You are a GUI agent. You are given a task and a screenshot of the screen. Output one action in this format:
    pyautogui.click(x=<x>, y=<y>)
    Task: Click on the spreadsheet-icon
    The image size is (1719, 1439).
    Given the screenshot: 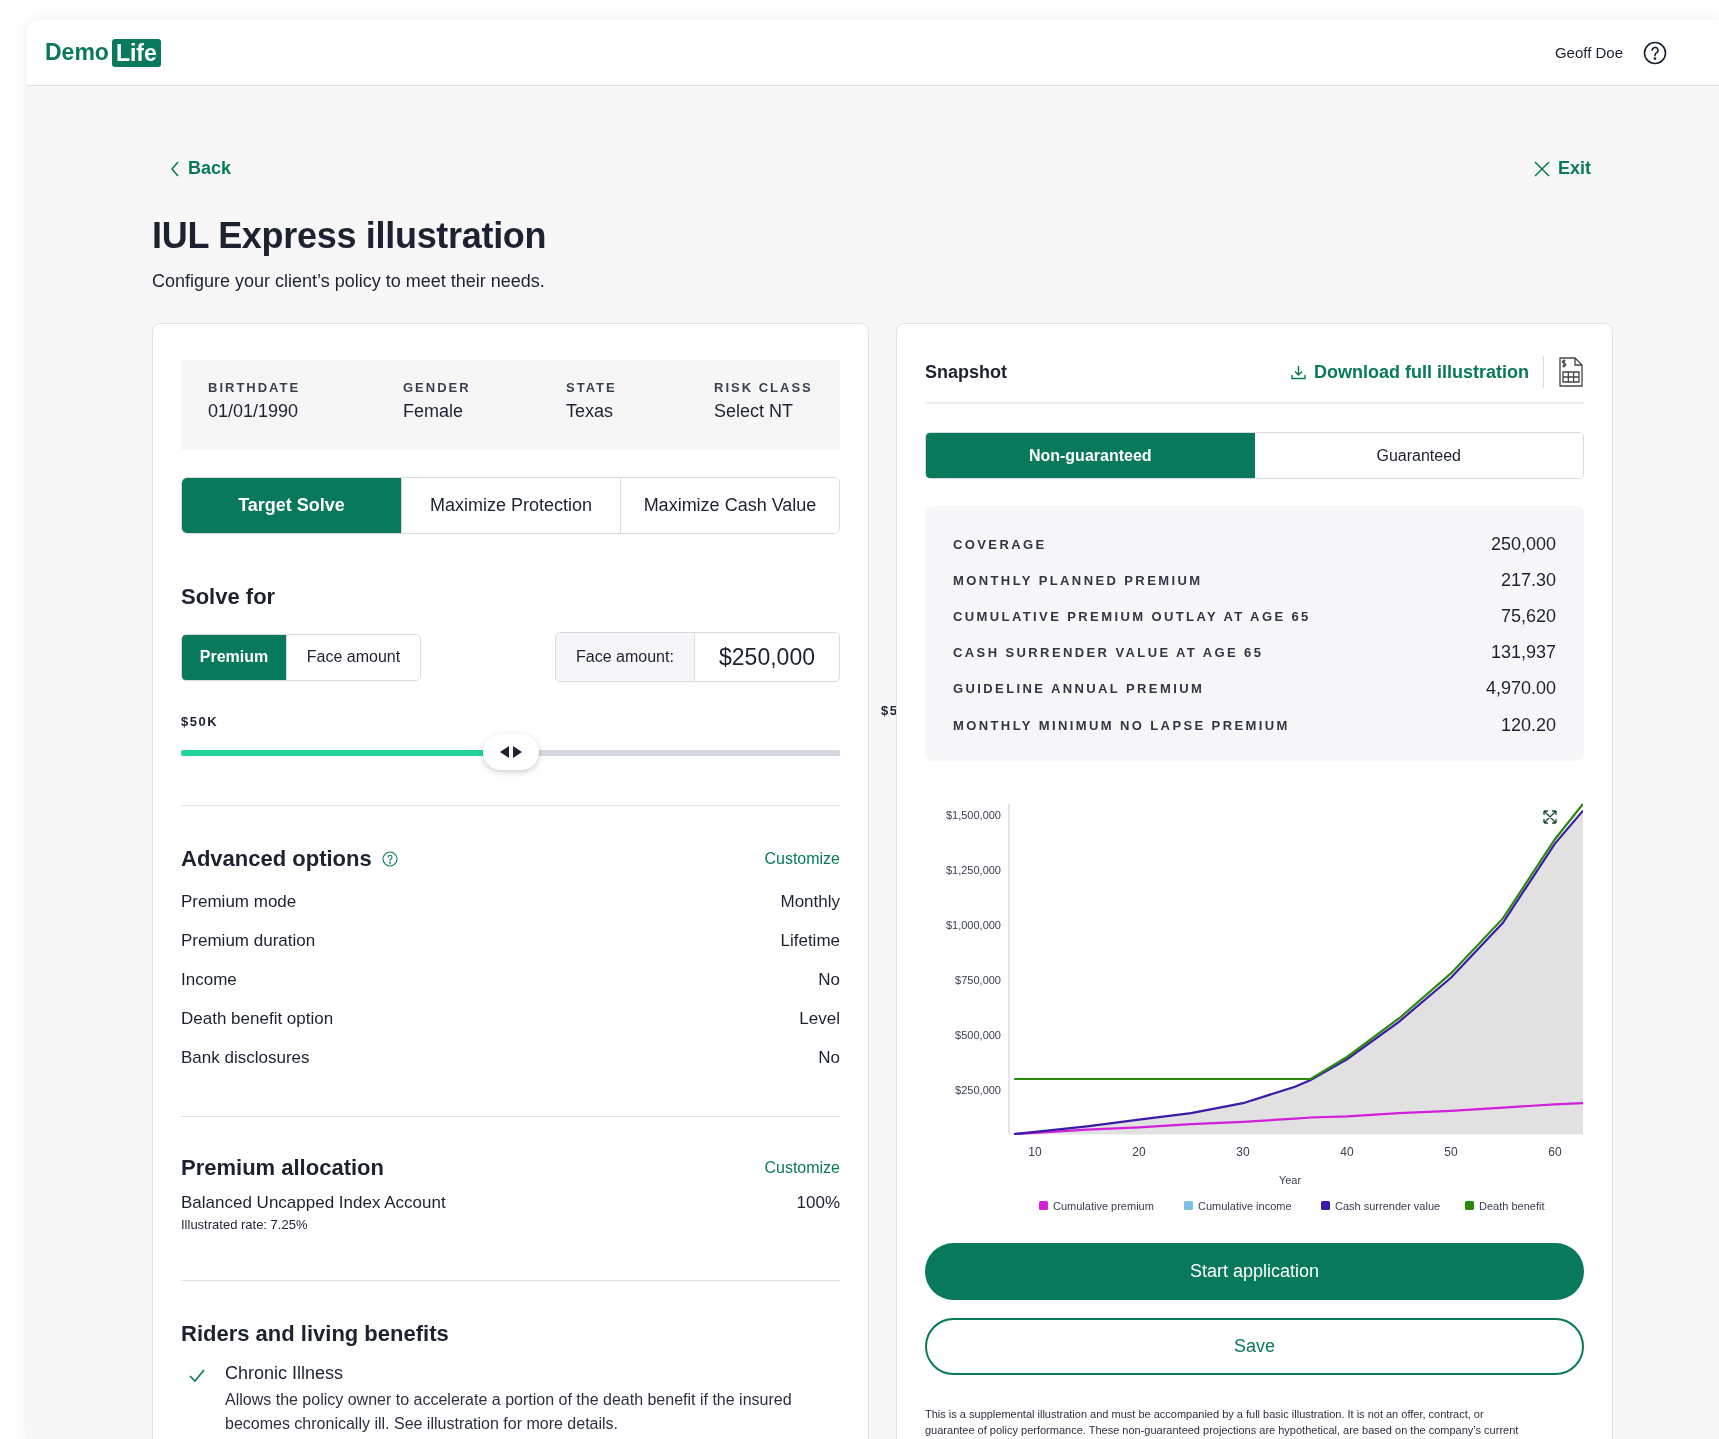 What is the action you would take?
    pyautogui.click(x=1571, y=372)
    